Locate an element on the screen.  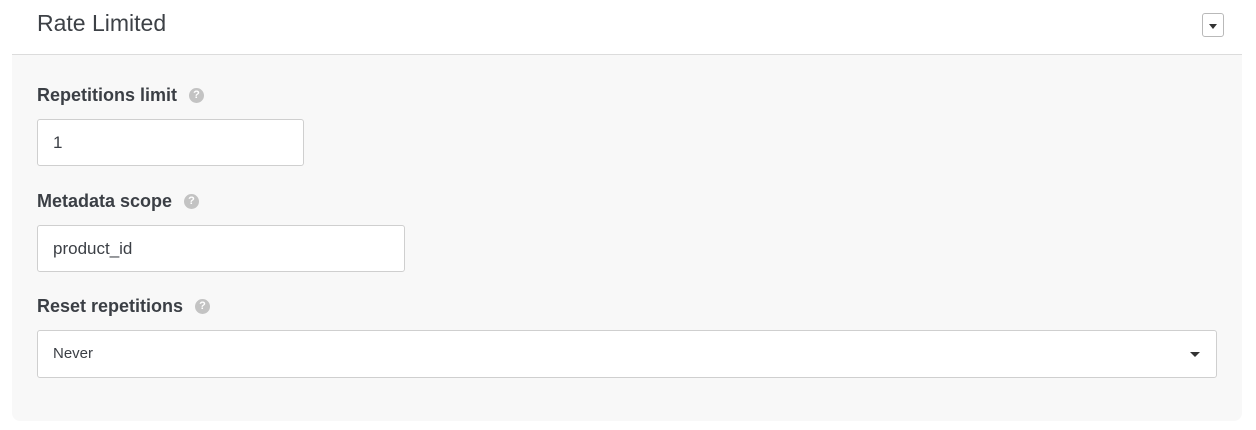
caret-down-icon is located at coordinates (1213, 26).